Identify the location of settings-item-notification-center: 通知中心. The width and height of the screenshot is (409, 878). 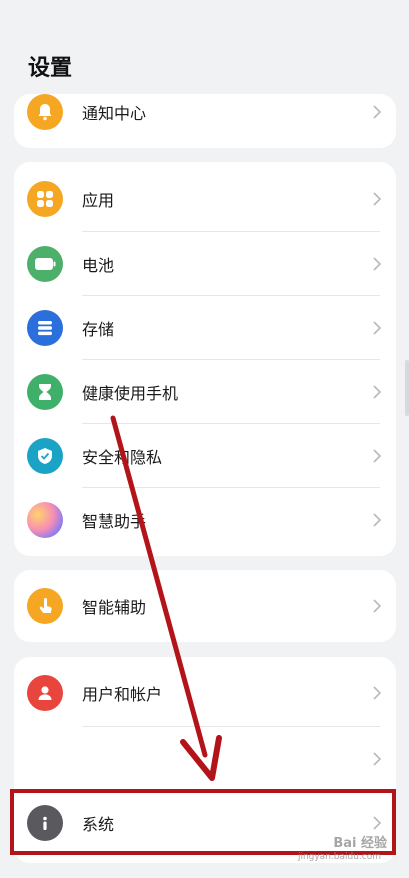
(205, 119).